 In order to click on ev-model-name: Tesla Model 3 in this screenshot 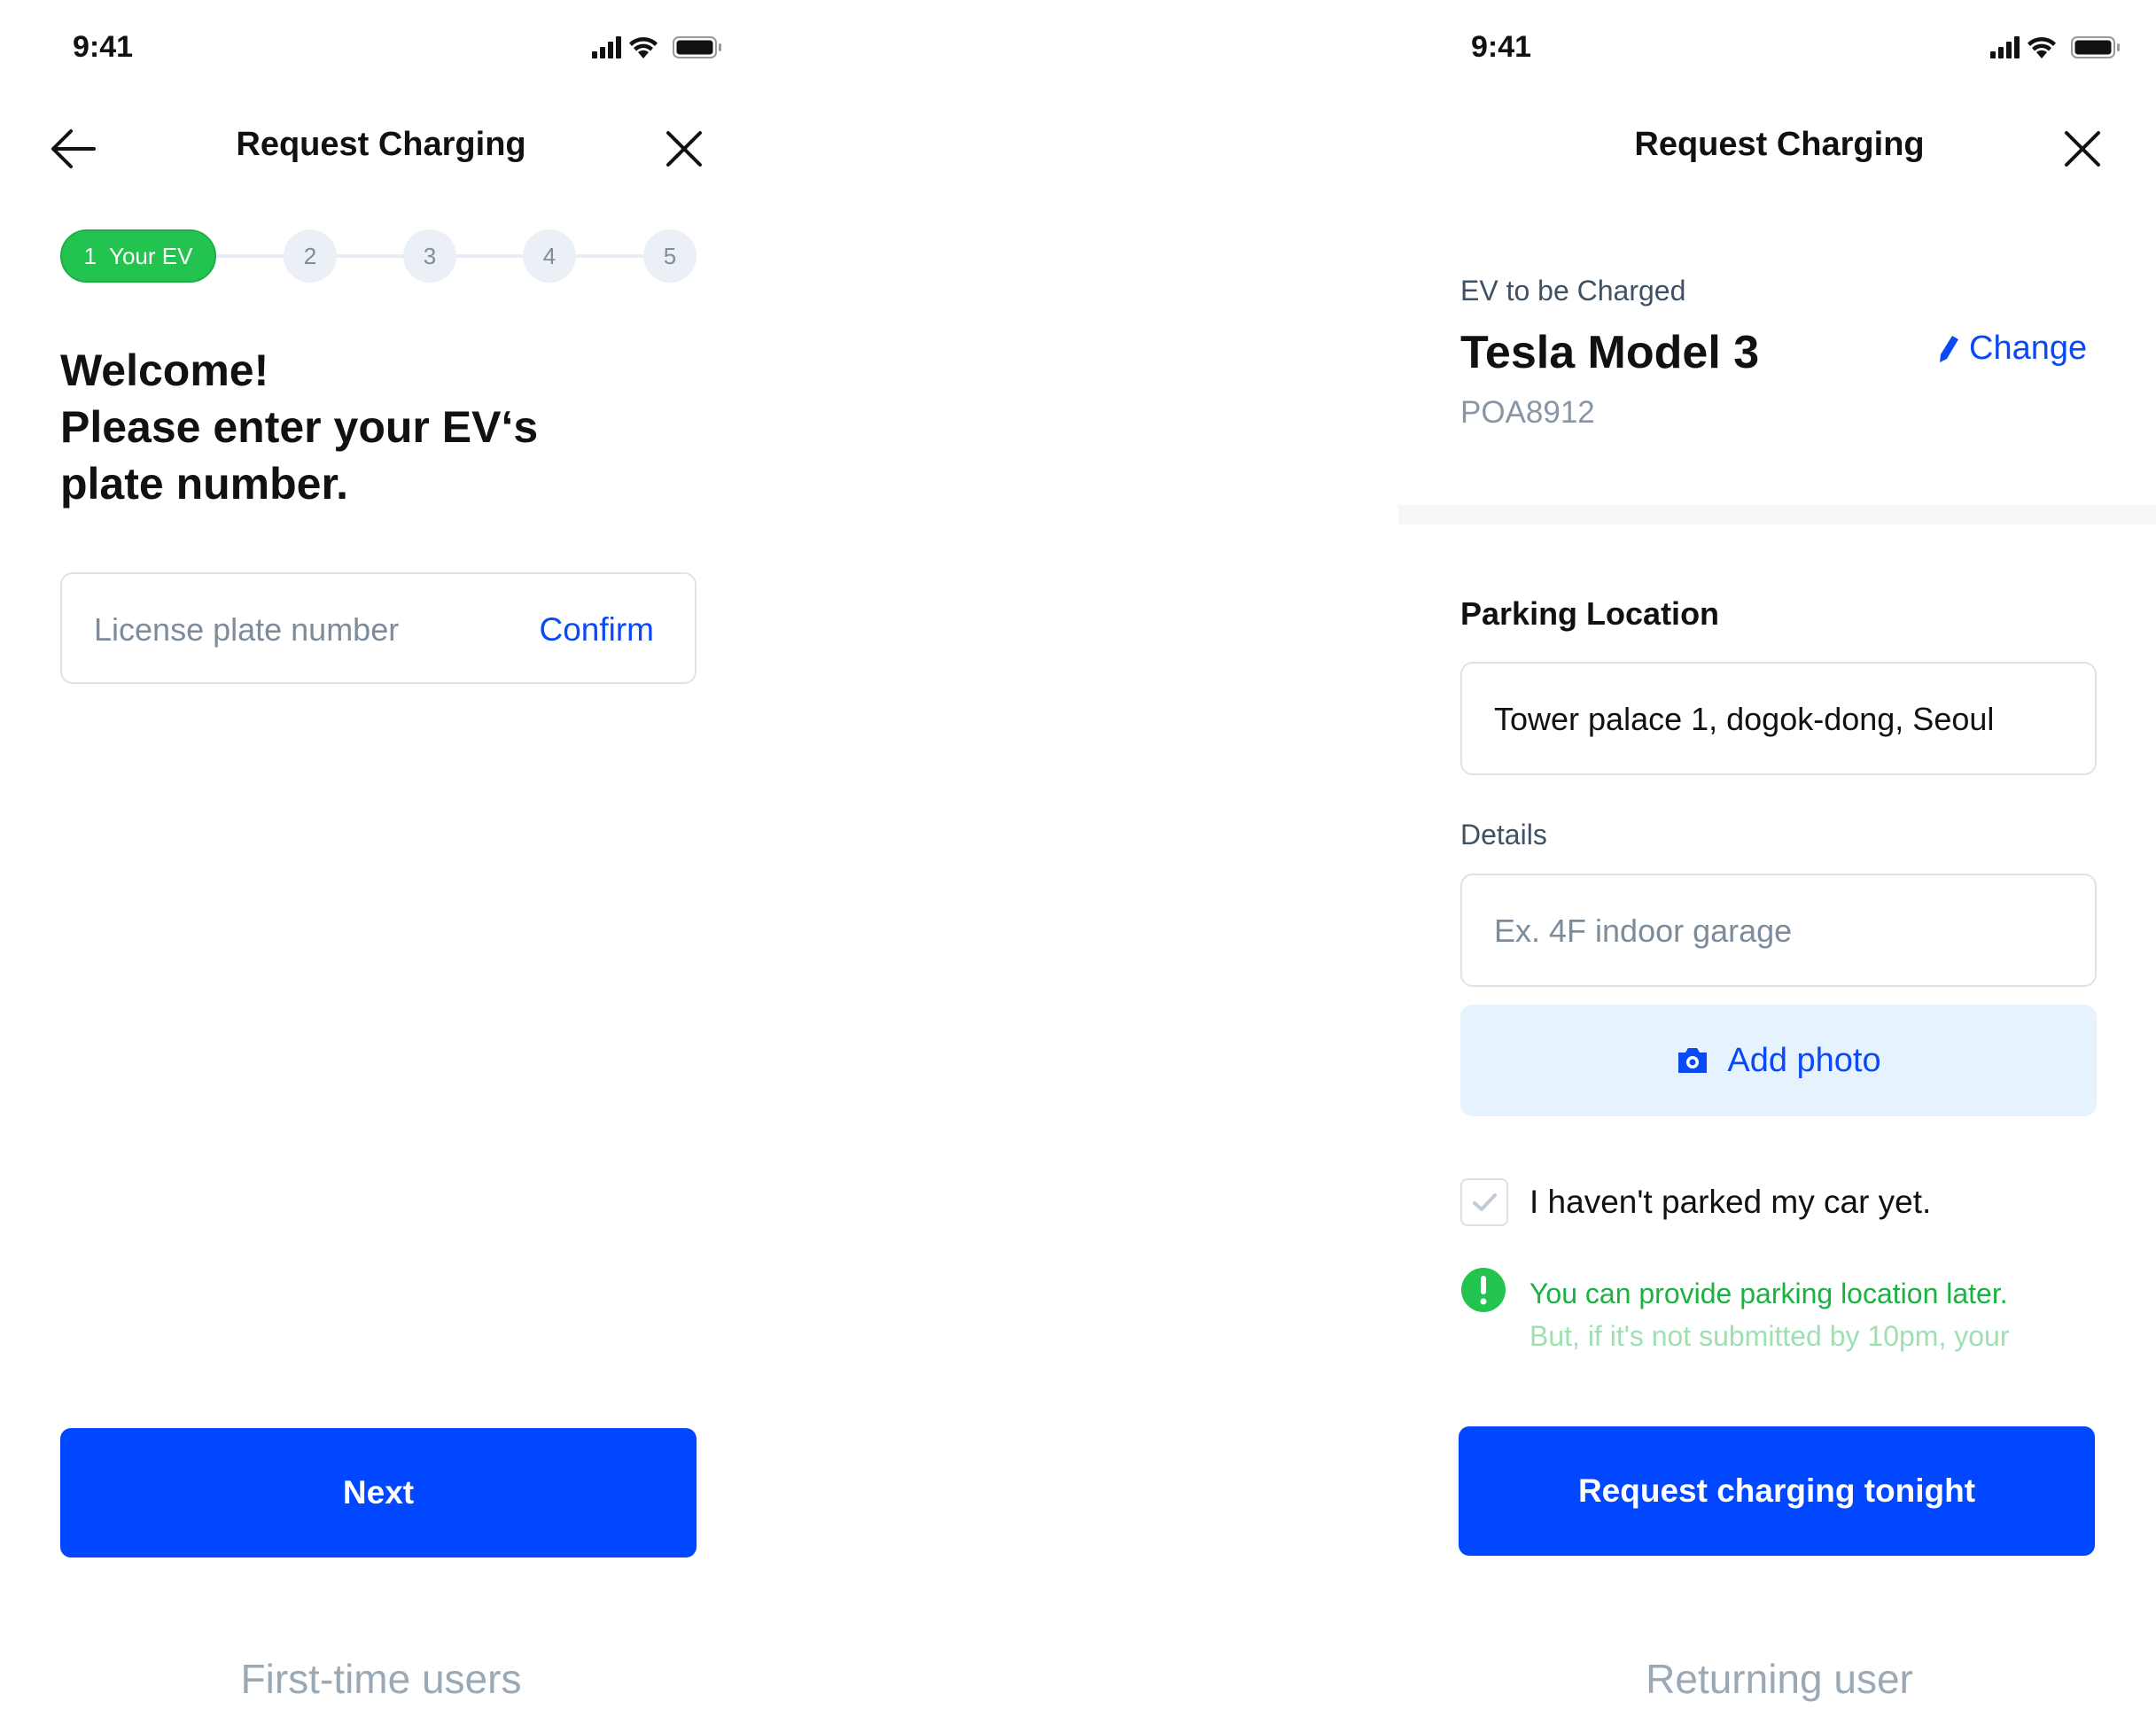, I will do `click(1610, 353)`.